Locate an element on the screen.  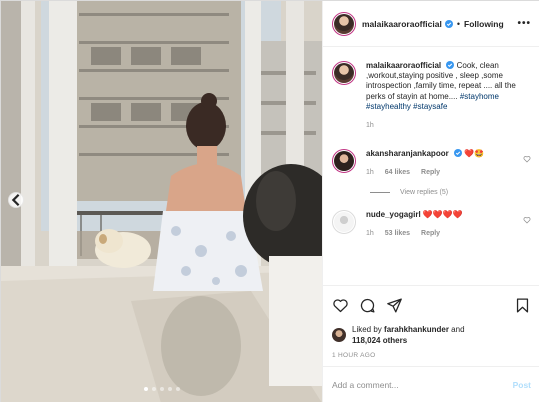
view-replies-label: View replies (5) is located at coordinates (424, 192).